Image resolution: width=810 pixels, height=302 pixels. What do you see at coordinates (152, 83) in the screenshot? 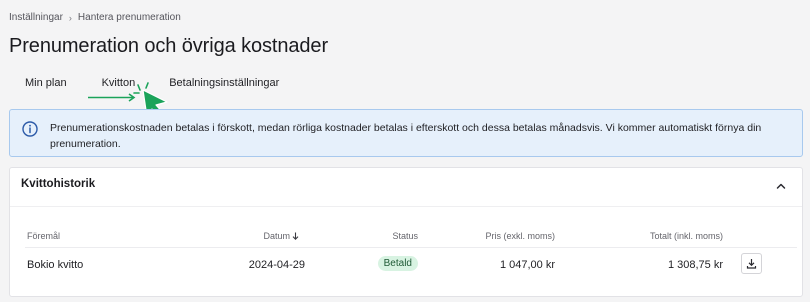
I see `tab-bar: Min plan Kvitton Betalningsinställningar` at bounding box center [152, 83].